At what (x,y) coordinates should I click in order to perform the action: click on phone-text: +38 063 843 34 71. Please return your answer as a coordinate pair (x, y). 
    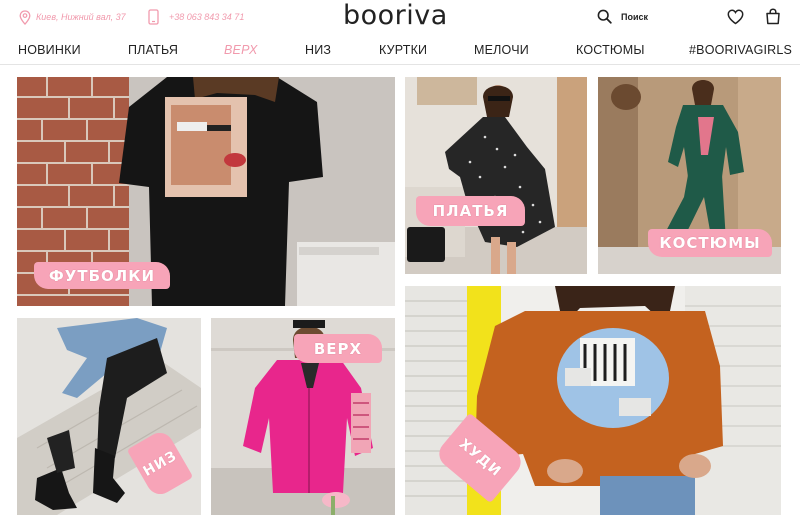
    Looking at the image, I should click on (207, 17).